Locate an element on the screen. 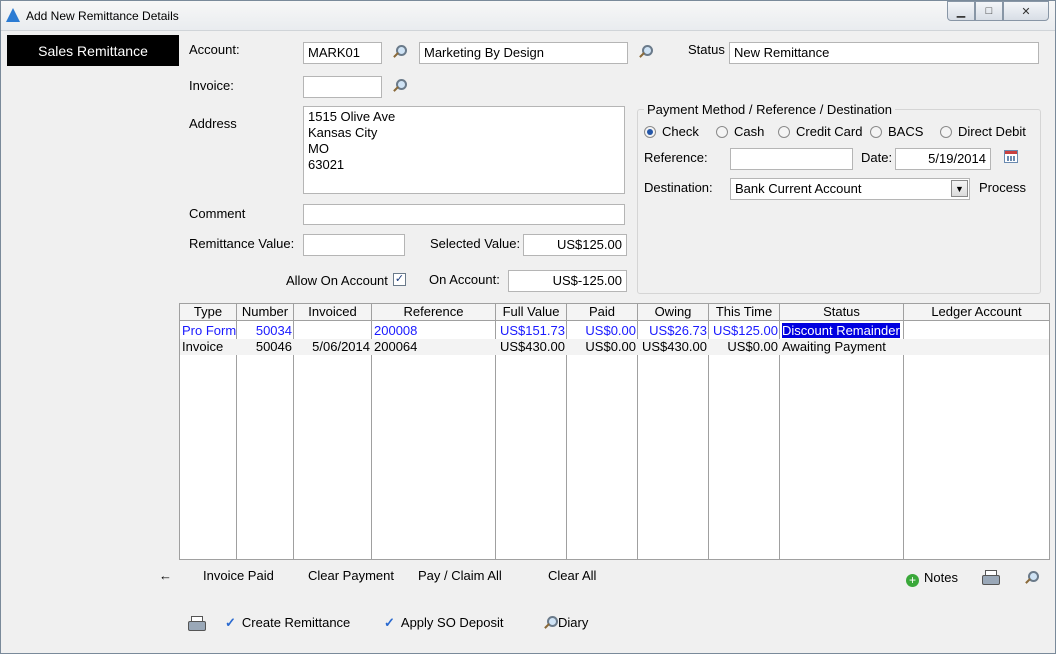 The height and width of the screenshot is (654, 1056). date-field: 5/19/2014 is located at coordinates (943, 159).